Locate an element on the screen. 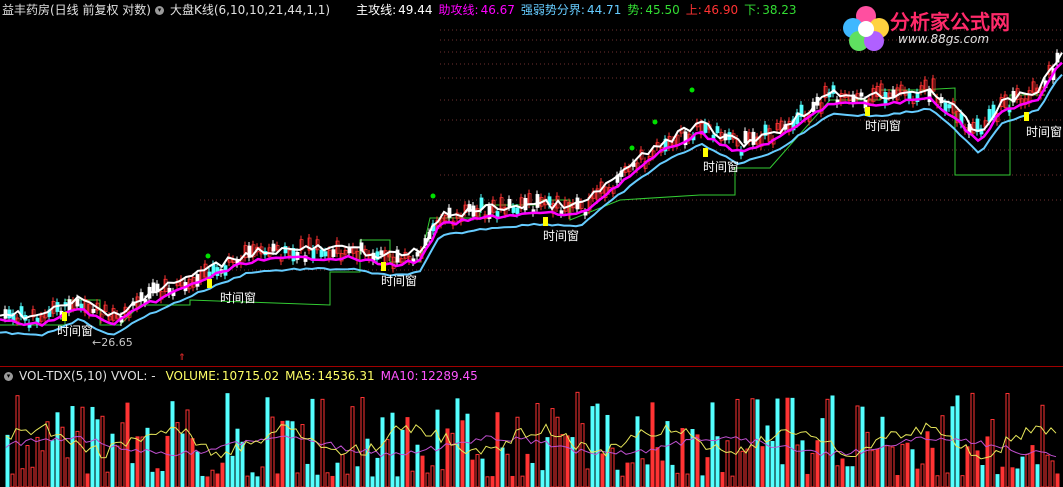  vol-indicator-name: VOL-TDX(5,10) is located at coordinates (63, 376).